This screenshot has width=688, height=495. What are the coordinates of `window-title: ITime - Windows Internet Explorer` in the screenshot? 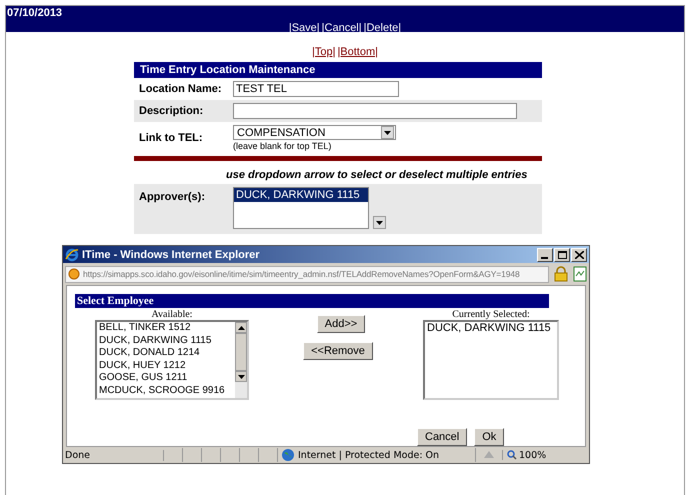 It's located at (171, 254).